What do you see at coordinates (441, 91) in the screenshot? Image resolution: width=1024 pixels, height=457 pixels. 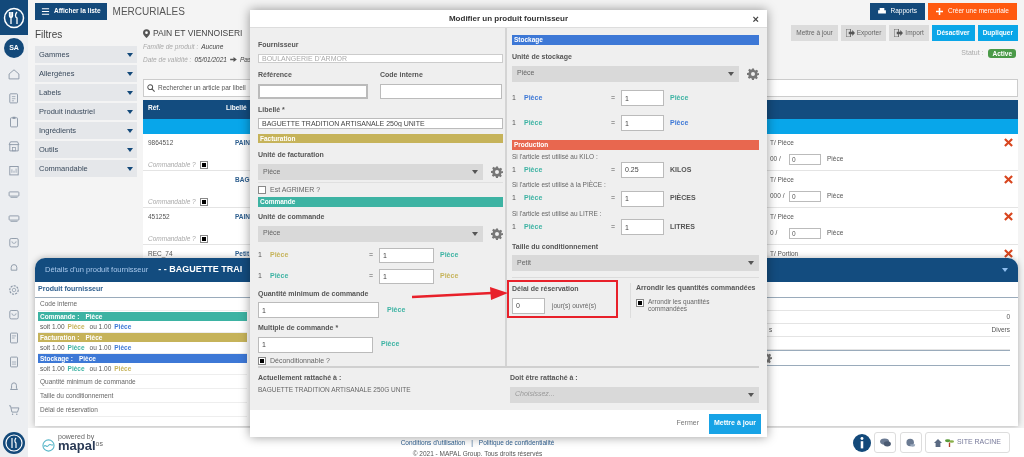 I see `code-field` at bounding box center [441, 91].